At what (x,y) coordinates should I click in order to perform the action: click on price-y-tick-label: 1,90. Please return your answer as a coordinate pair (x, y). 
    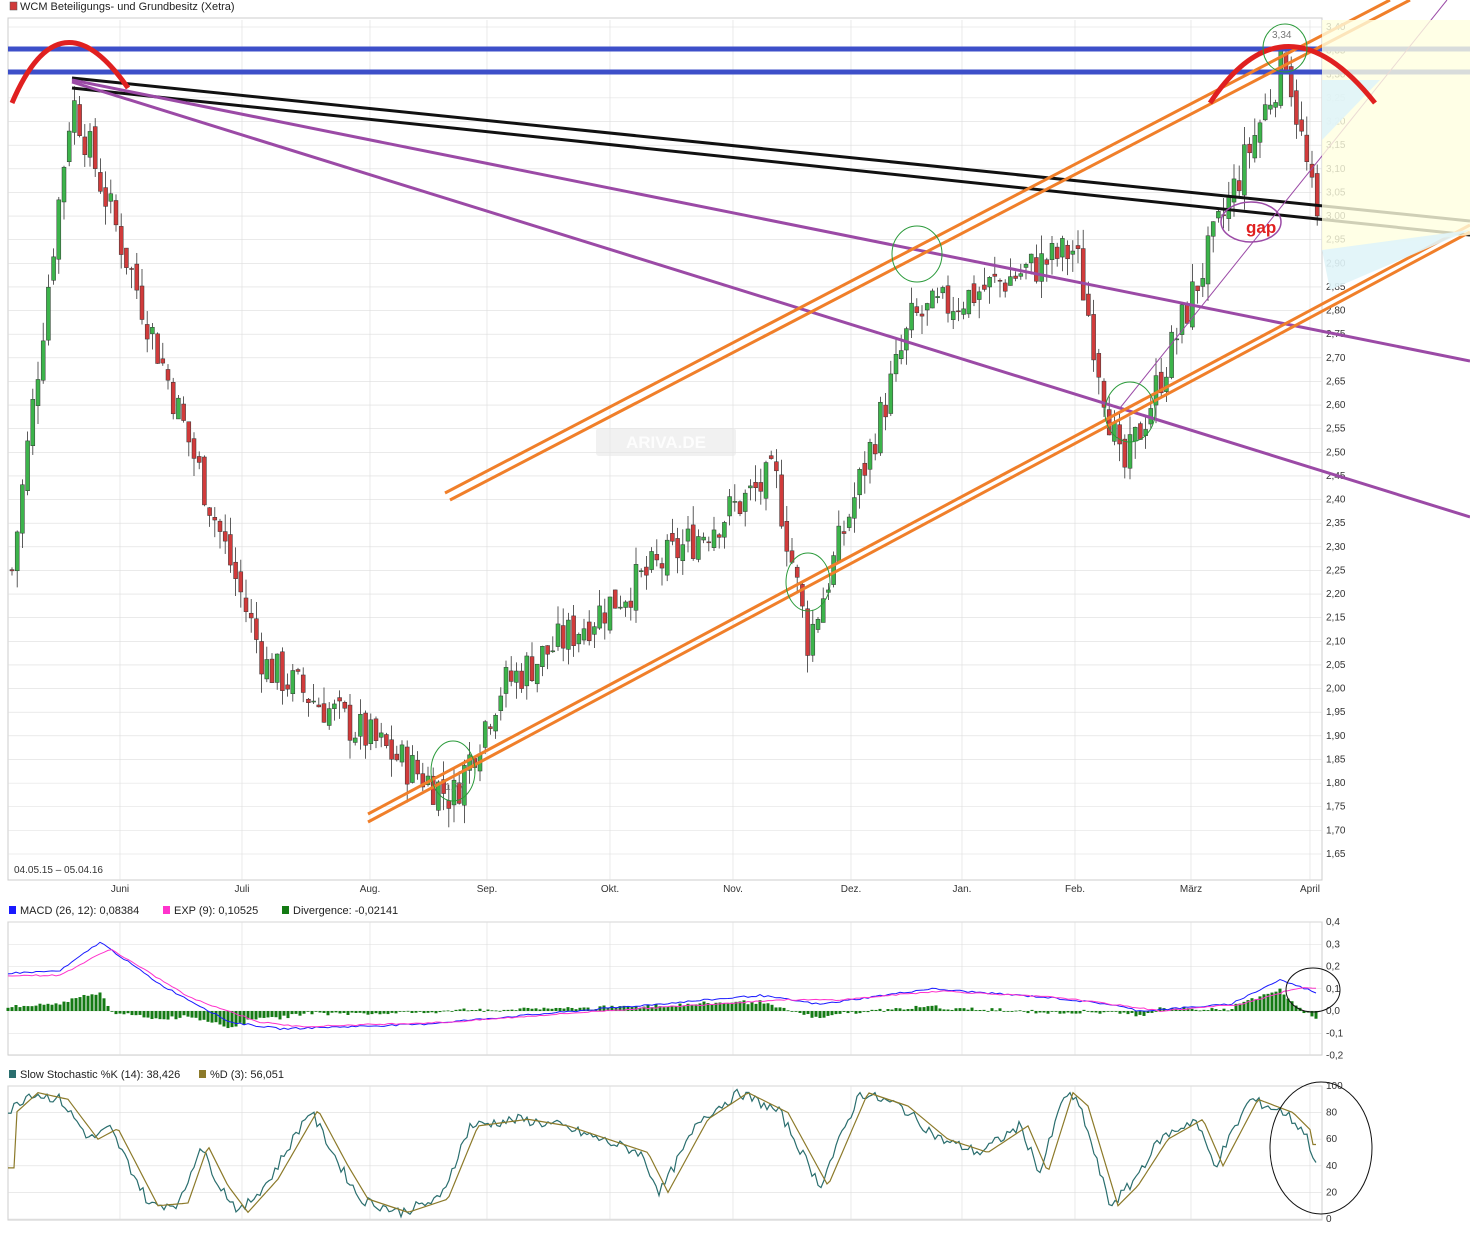
    Looking at the image, I should click on (1336, 736).